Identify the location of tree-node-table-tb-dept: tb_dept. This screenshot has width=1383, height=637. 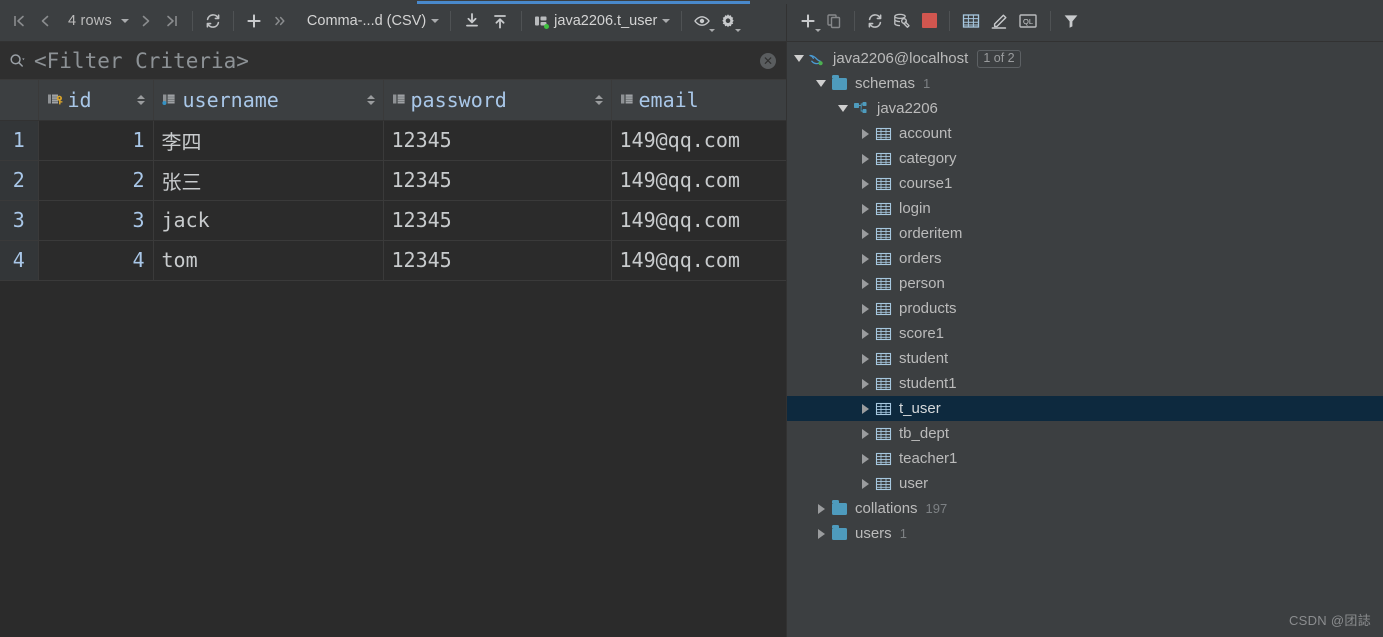
(1085, 433).